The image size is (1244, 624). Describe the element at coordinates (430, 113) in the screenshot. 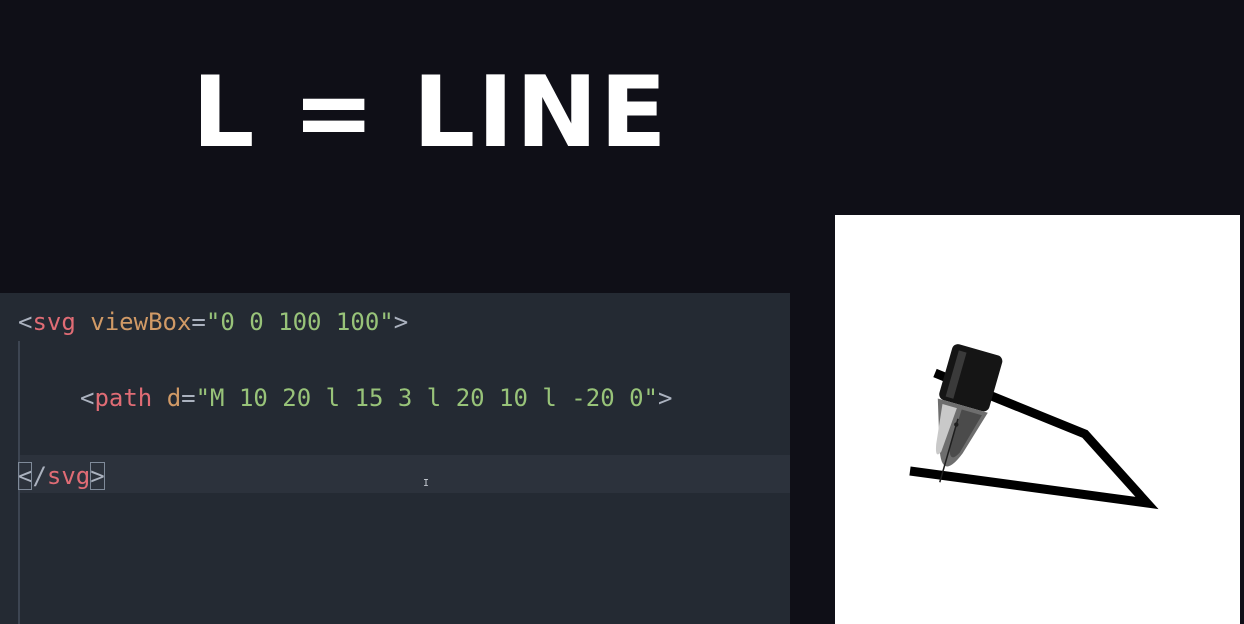

I see `page-title: L = LINE` at that location.